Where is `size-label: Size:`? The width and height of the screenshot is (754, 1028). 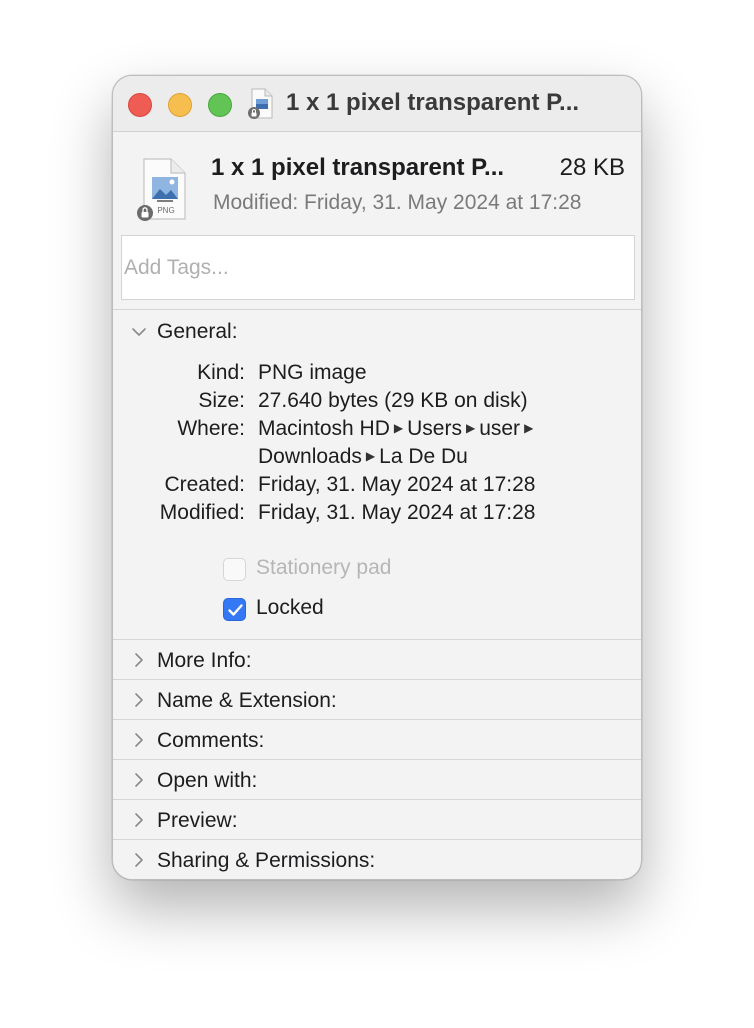 size-label: Size: is located at coordinates (221, 400).